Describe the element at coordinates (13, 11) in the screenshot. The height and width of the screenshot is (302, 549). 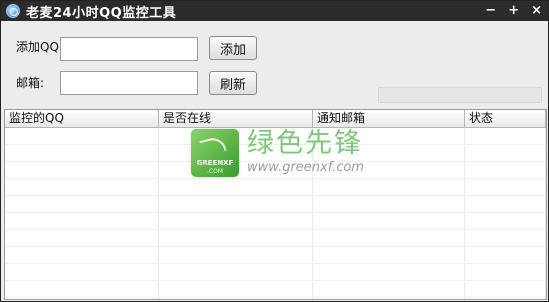
I see `app-icon` at that location.